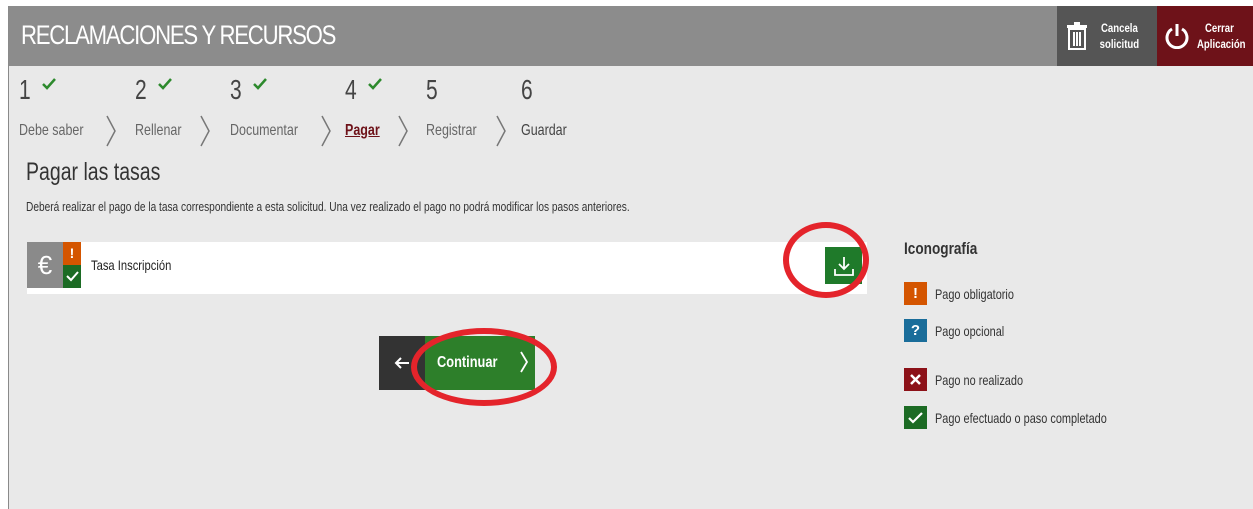  I want to click on x-icon, so click(915, 379).